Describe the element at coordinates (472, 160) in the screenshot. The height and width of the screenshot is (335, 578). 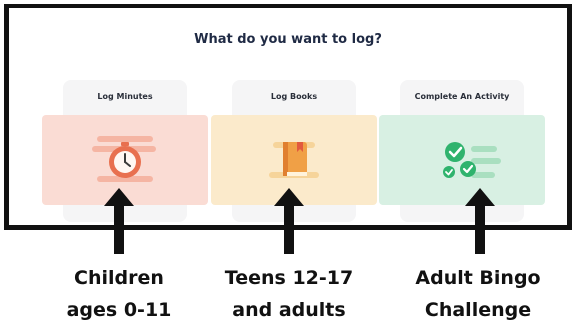
I see `checklist-icon` at that location.